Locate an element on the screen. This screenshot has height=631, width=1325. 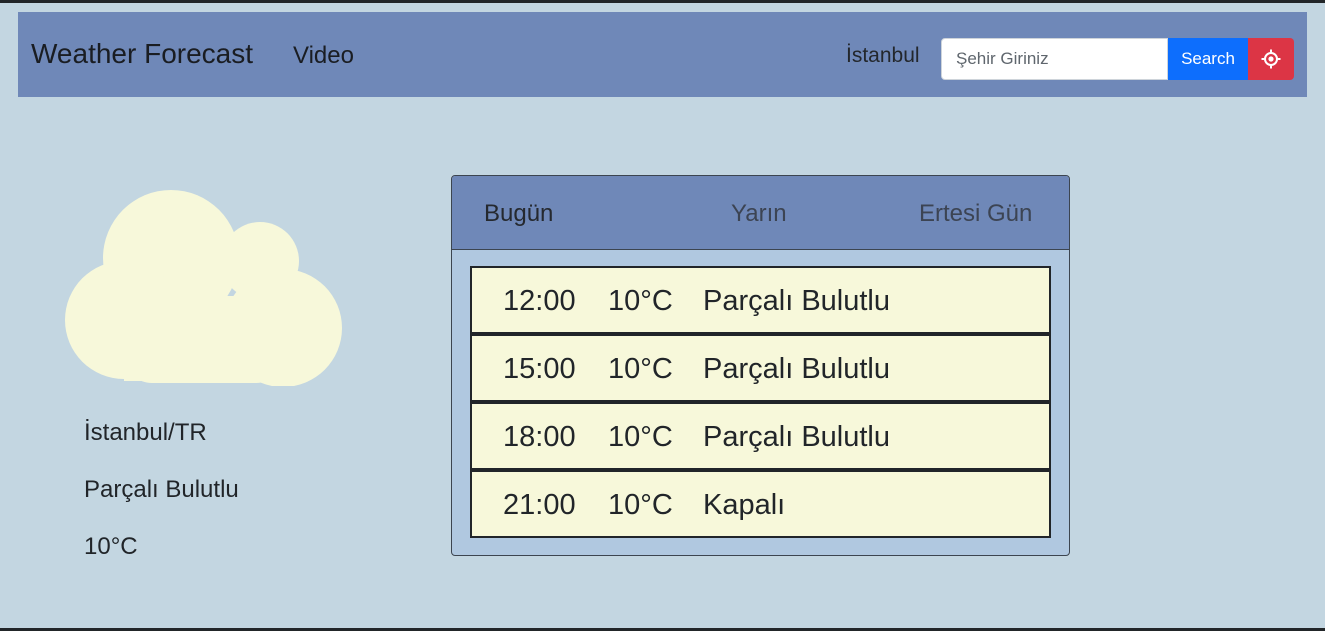
forecast-row: 15:00 10°C Parçalı Bulutlu is located at coordinates (760, 368).